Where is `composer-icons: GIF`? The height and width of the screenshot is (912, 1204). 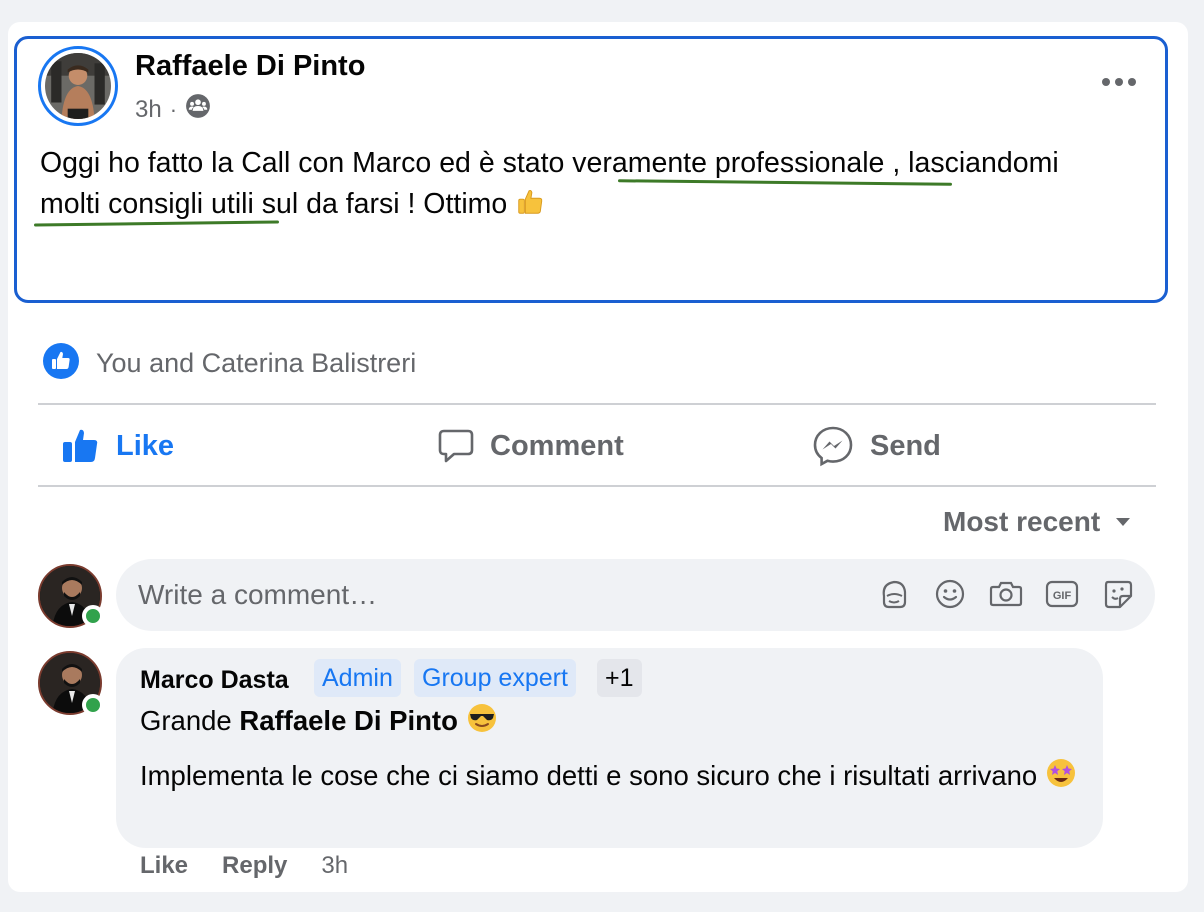
composer-icons: GIF is located at coordinates (1006, 594).